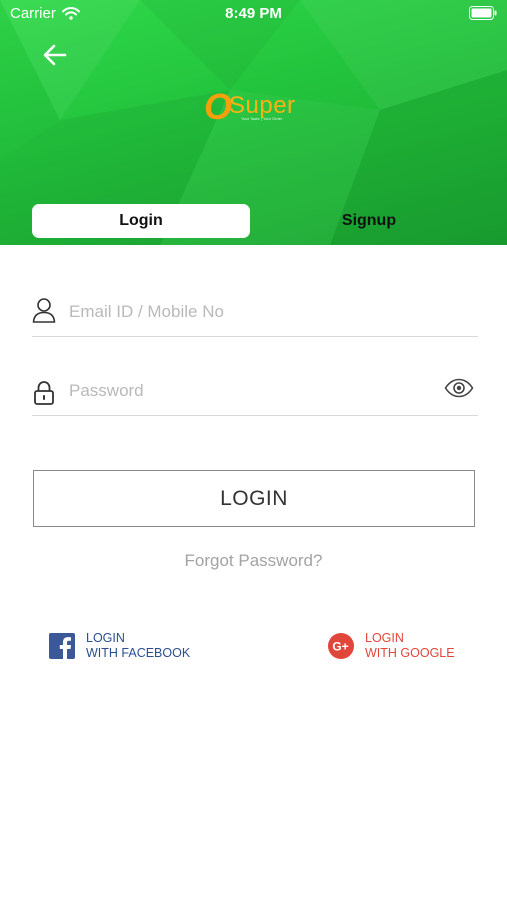  What do you see at coordinates (254, 498) in the screenshot?
I see `login-button: LOGIN` at bounding box center [254, 498].